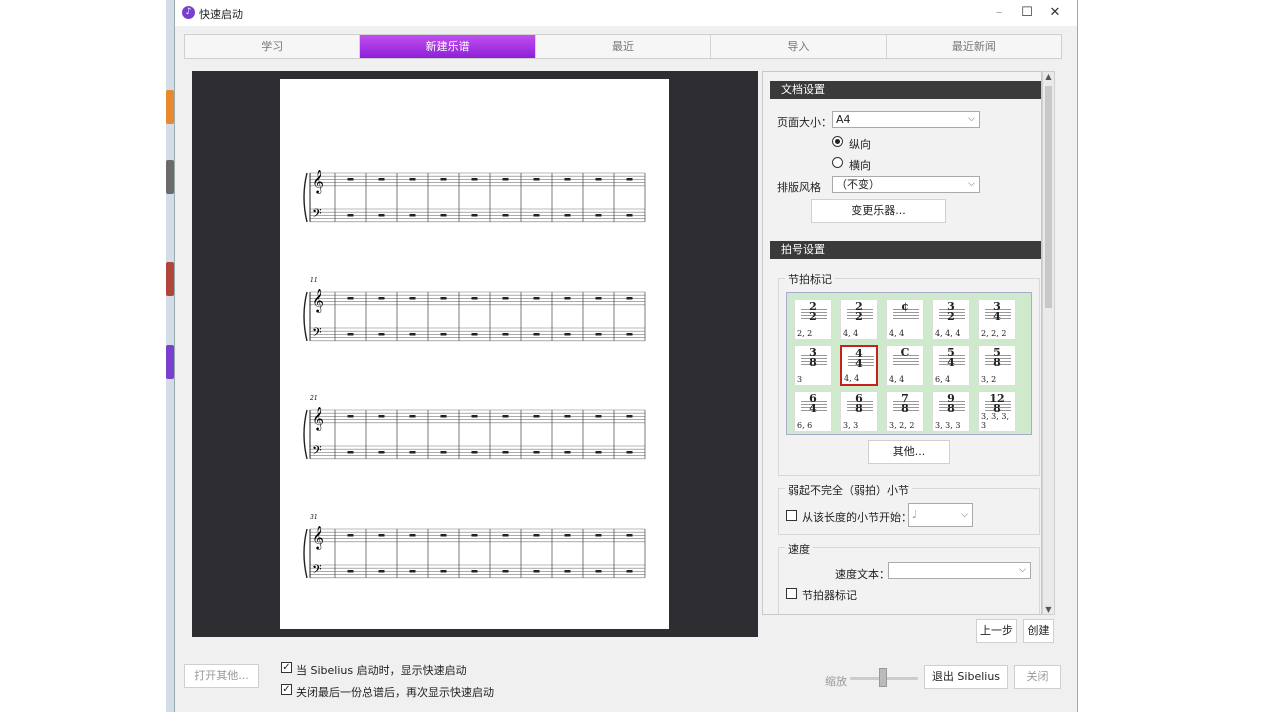  Describe the element at coordinates (314, 280) in the screenshot. I see `measure-number: 11` at that location.